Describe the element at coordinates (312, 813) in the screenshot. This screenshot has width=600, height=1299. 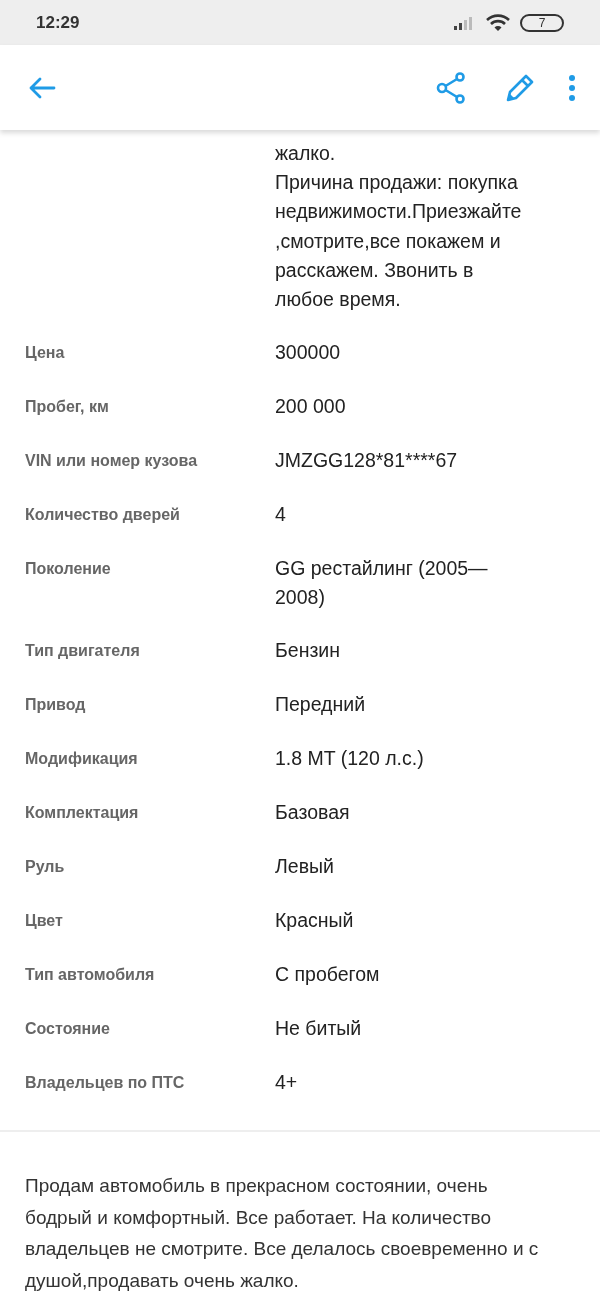
I see `parameter-value: Базовая` at that location.